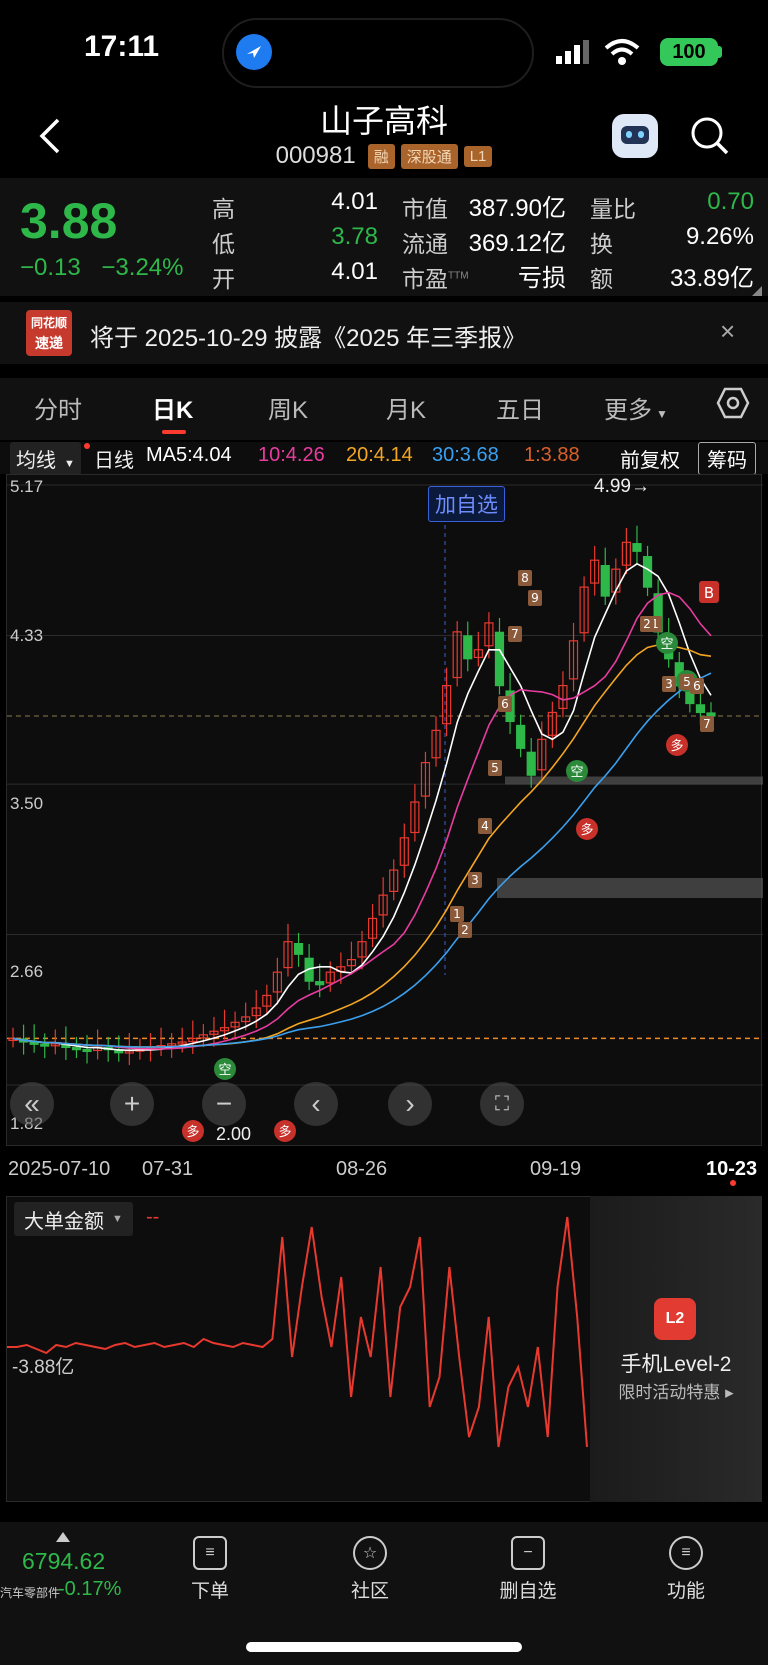 The width and height of the screenshot is (768, 1665). What do you see at coordinates (425, 244) in the screenshot?
I see `float-label: 流通` at bounding box center [425, 244].